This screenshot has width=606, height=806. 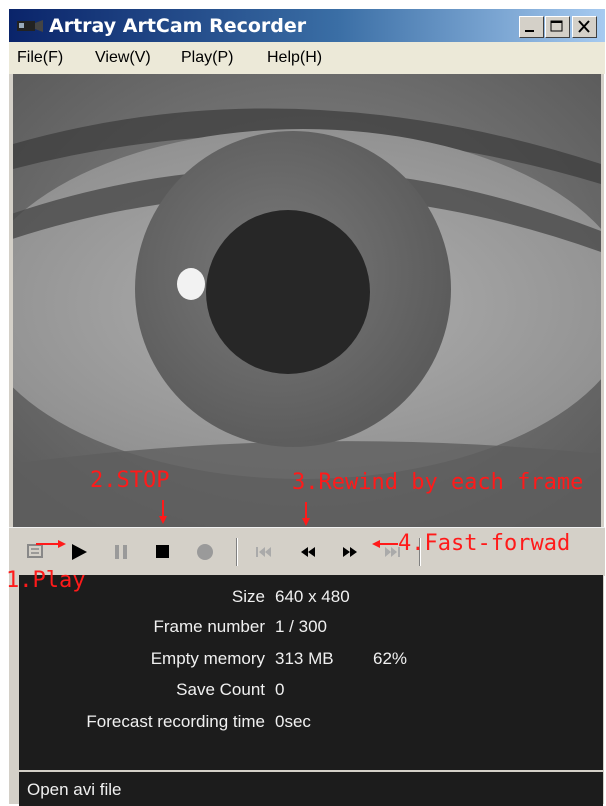 What do you see at coordinates (306, 522) in the screenshot?
I see `arrowhead-rewind` at bounding box center [306, 522].